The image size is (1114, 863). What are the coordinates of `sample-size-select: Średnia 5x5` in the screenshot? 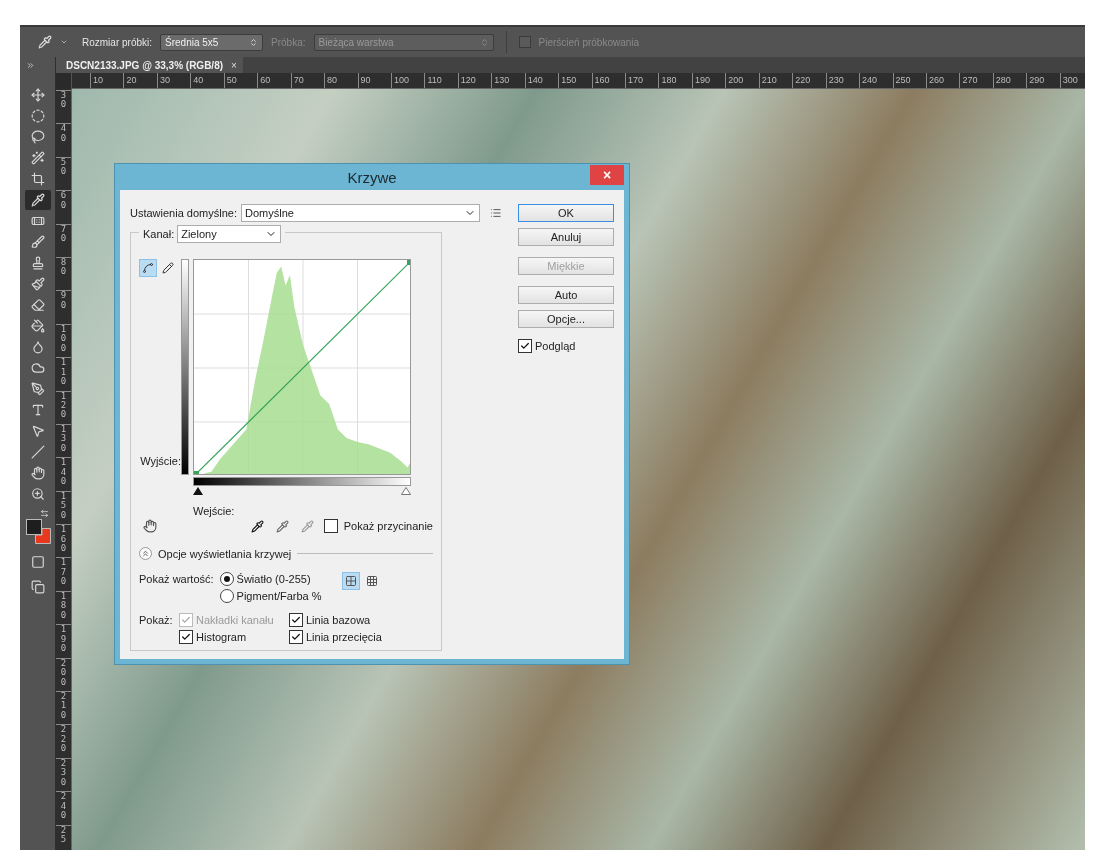 It's located at (212, 42).